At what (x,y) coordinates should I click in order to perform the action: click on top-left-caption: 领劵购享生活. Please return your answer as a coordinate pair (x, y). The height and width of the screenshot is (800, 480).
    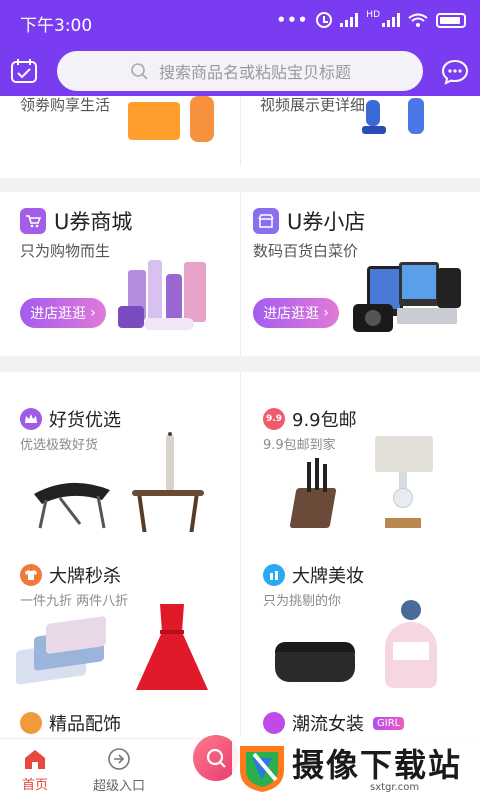
    Looking at the image, I should click on (65, 105).